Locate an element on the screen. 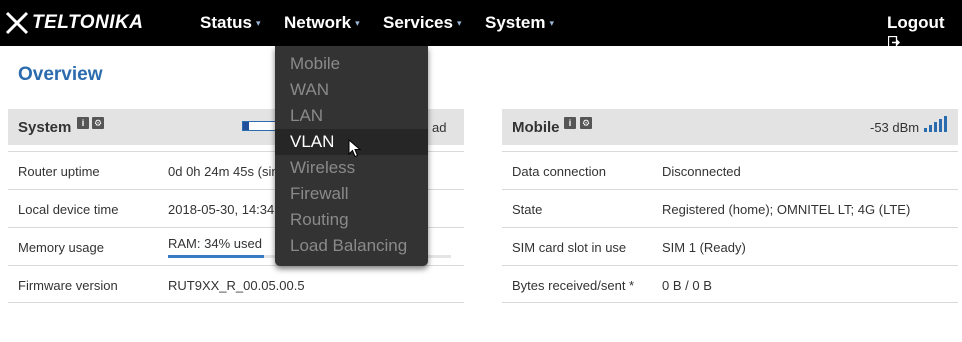  row-key: Router uptime is located at coordinates (59, 171).